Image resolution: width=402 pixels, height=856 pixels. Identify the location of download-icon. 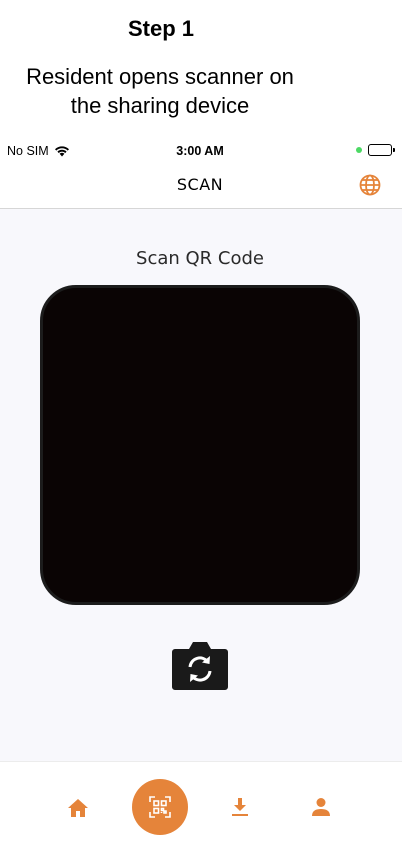
(240, 807).